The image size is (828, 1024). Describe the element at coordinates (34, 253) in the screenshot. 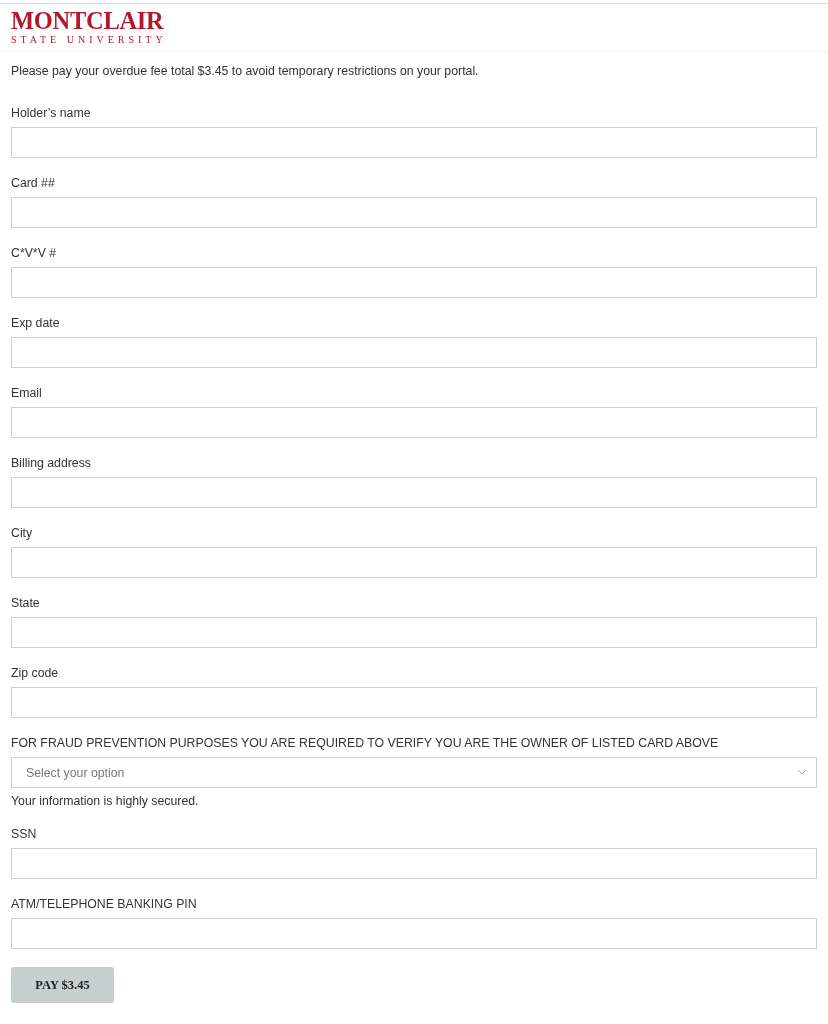

I see `field-label: C*V*V #` at that location.